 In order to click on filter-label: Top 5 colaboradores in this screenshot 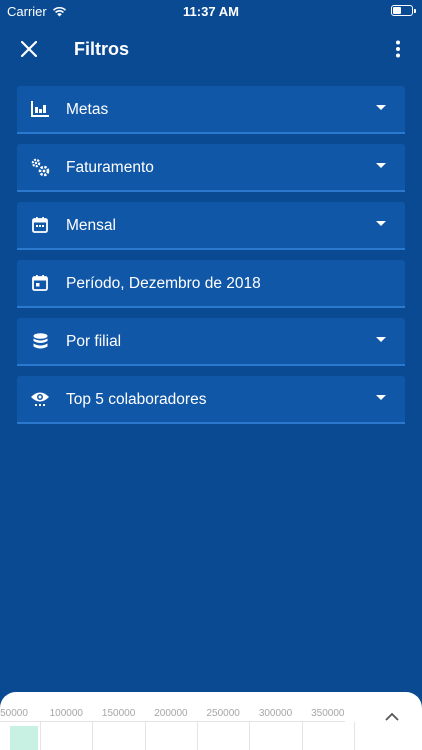, I will do `click(136, 399)`.